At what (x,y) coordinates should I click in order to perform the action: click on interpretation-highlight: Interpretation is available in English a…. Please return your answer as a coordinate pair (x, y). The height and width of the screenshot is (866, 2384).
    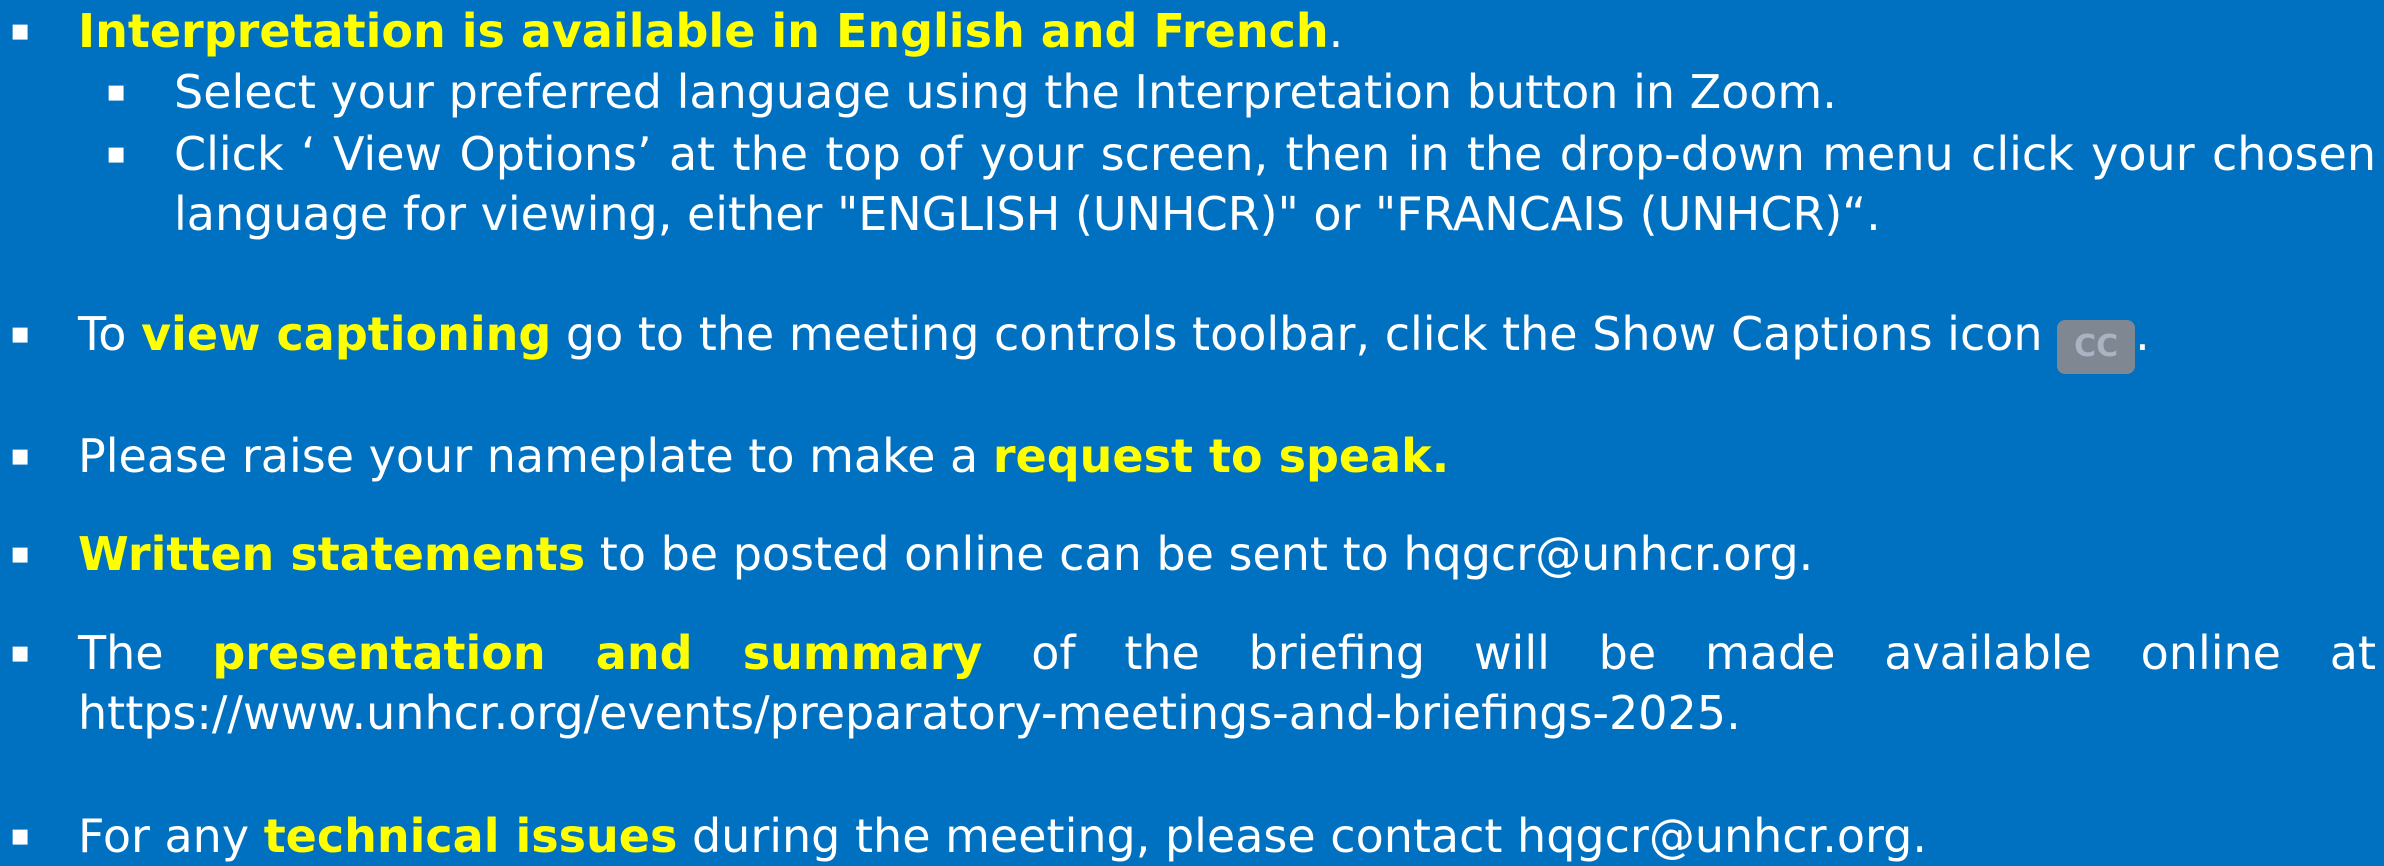
    Looking at the image, I should click on (703, 31).